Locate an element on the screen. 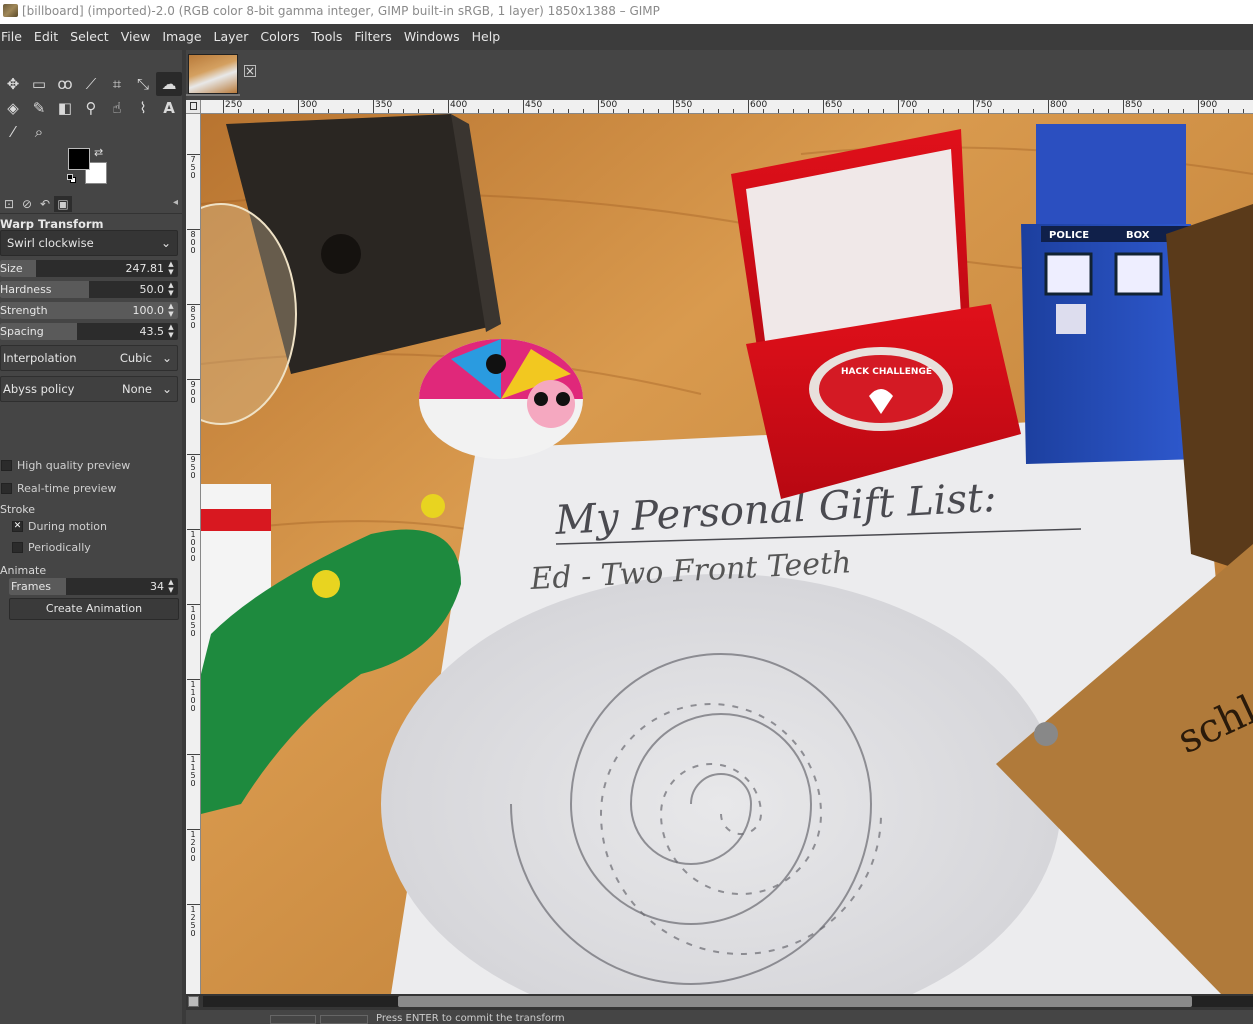 Image resolution: width=1253 pixels, height=1024 pixels. quick-mask-toggle is located at coordinates (193, 107).